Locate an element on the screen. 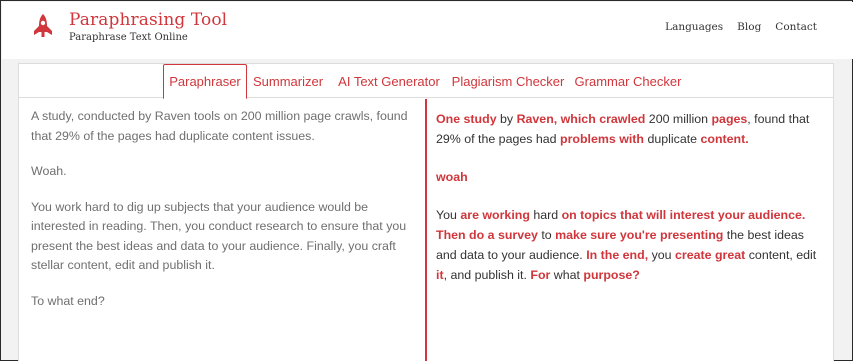 The height and width of the screenshot is (361, 853). changed-phrase: purpose? is located at coordinates (611, 275).